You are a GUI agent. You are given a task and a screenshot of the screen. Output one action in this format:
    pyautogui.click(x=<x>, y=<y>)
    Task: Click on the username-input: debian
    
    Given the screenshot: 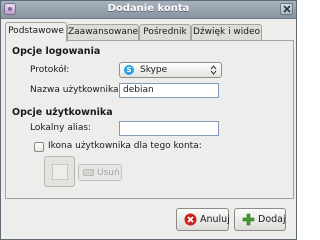 What is the action you would take?
    pyautogui.click(x=169, y=90)
    